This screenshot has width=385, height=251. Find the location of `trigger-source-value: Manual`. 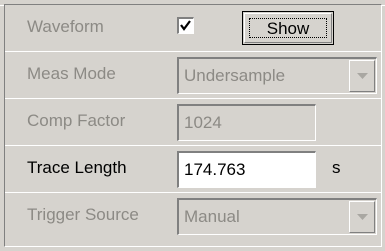

trigger-source-value: Manual is located at coordinates (212, 216).